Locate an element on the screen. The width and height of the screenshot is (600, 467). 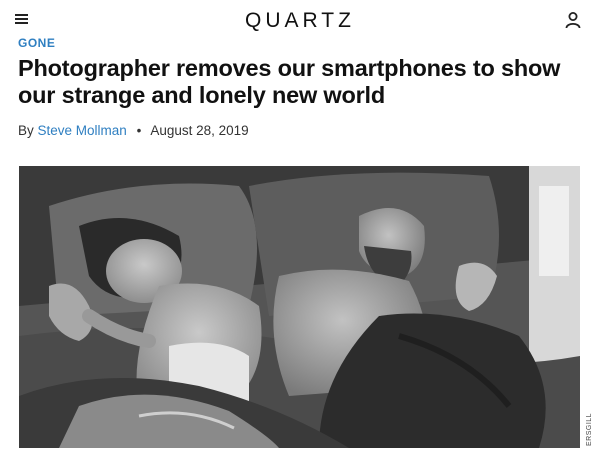
byline-prefix: By is located at coordinates (26, 130).